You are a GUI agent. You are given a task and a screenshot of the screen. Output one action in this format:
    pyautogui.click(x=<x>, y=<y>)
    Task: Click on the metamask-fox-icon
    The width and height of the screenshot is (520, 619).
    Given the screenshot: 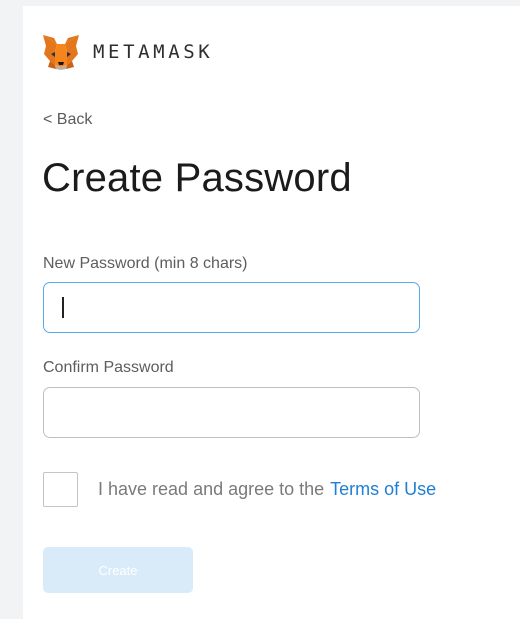 What is the action you would take?
    pyautogui.click(x=61, y=52)
    